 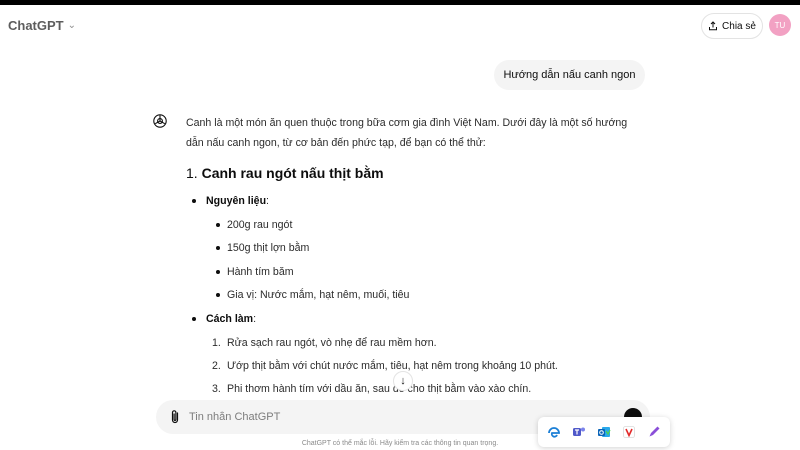 I want to click on share-icon, so click(x=713, y=26).